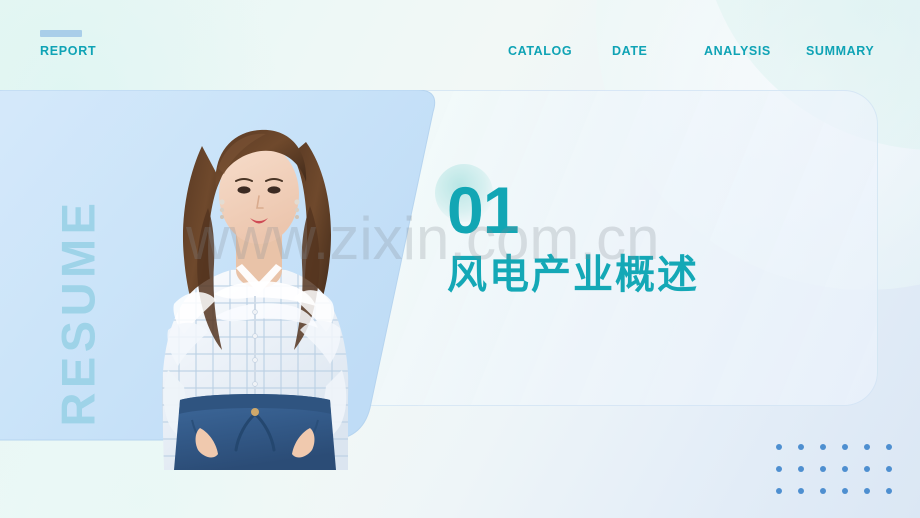  Describe the element at coordinates (658, 51) in the screenshot. I see `nav-item-date: DATE` at that location.